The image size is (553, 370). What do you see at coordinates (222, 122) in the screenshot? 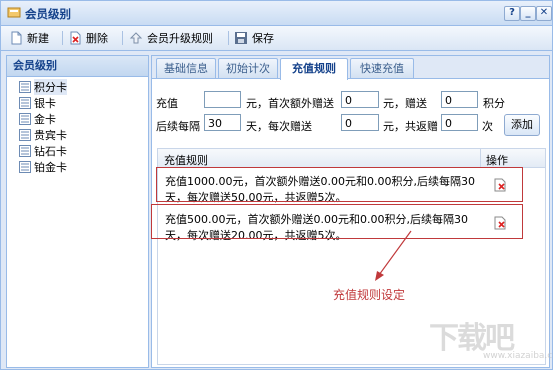
I see `interval-days-input: 30` at bounding box center [222, 122].